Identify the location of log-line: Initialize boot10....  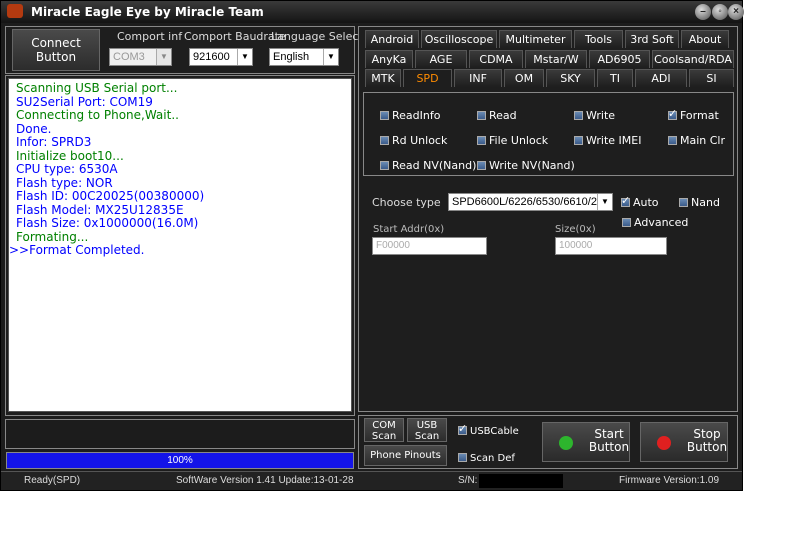
(70, 155).